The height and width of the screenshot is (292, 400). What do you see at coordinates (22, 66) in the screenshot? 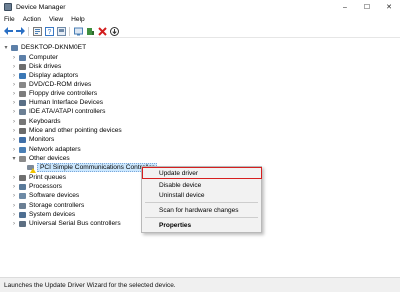
I see `disk-drive-icon` at bounding box center [22, 66].